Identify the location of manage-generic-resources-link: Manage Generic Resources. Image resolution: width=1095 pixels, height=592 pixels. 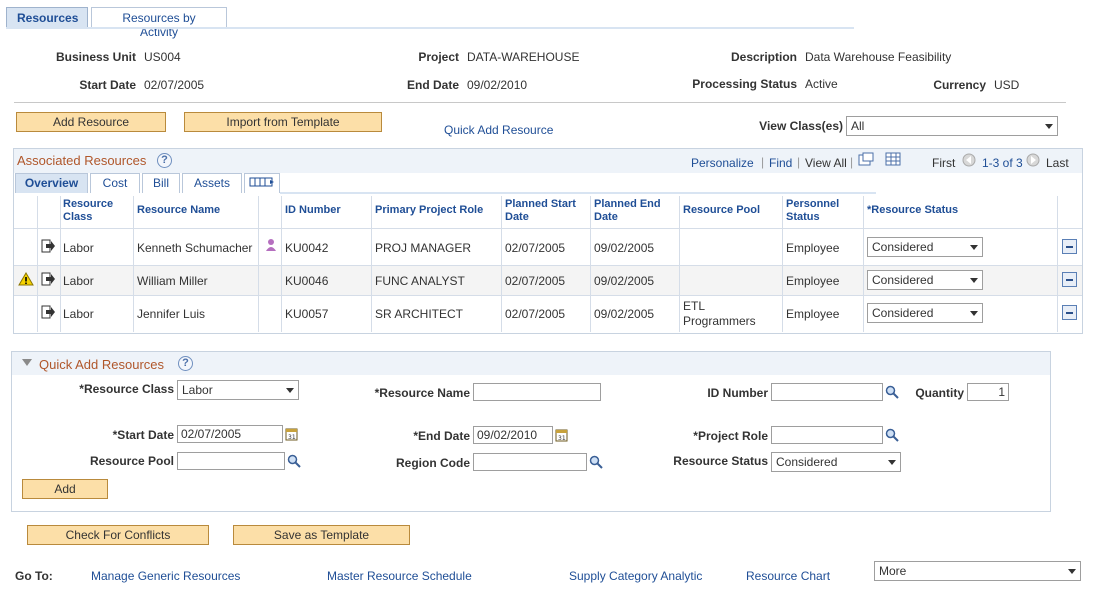
(165, 576).